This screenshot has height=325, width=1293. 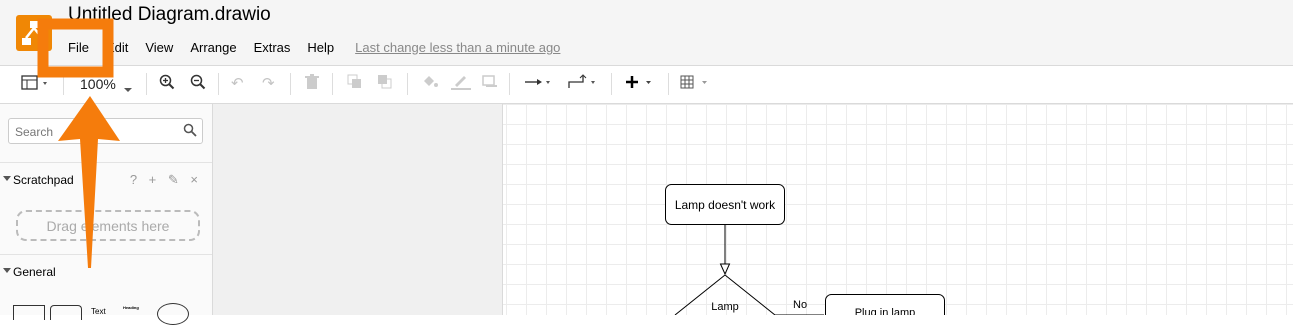 What do you see at coordinates (213, 47) in the screenshot?
I see `menu-arrange: Arrange` at bounding box center [213, 47].